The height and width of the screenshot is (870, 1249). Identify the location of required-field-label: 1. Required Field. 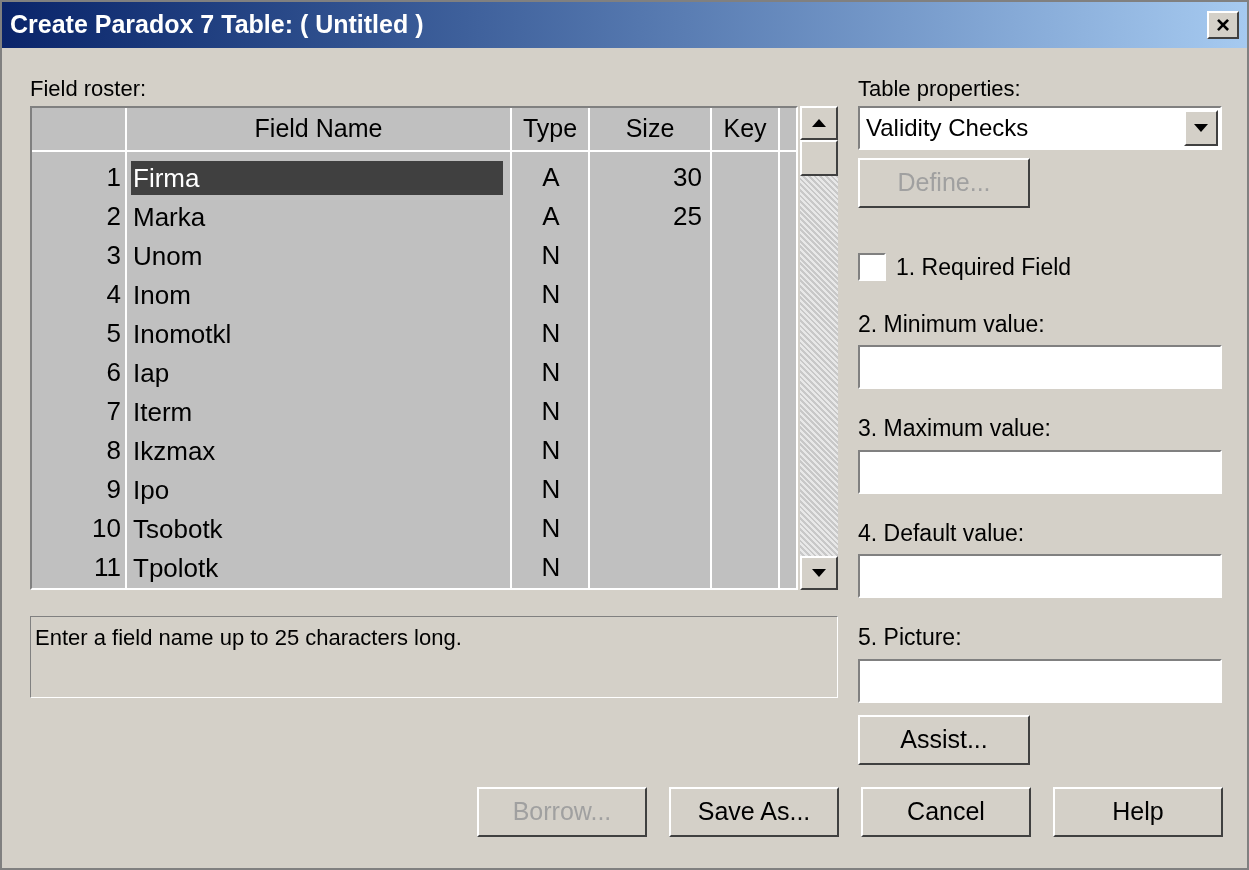
(984, 267).